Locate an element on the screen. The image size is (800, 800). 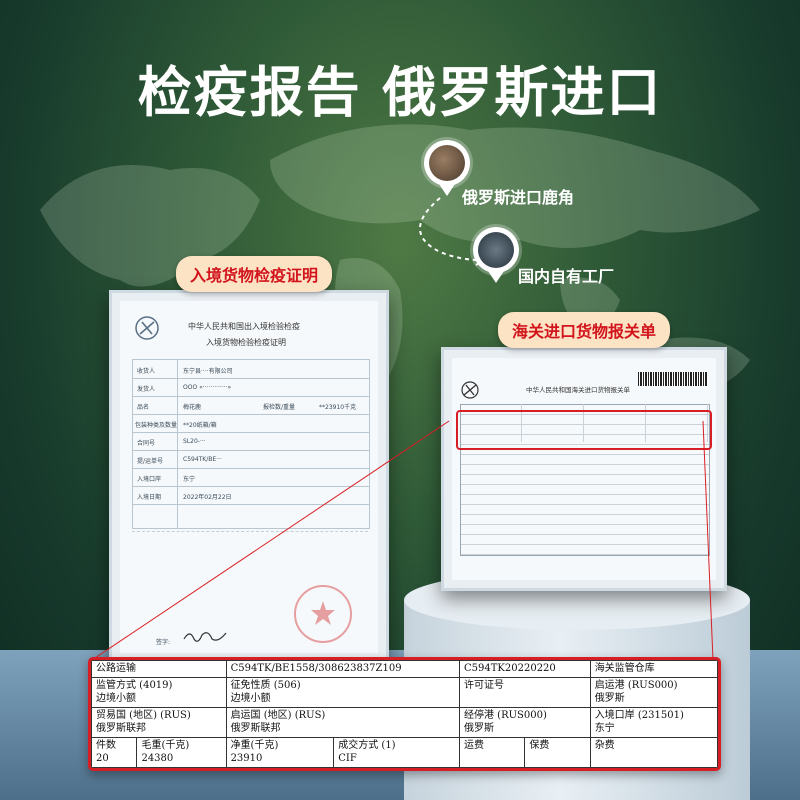
customs-emblem-icon is located at coordinates (147, 328).